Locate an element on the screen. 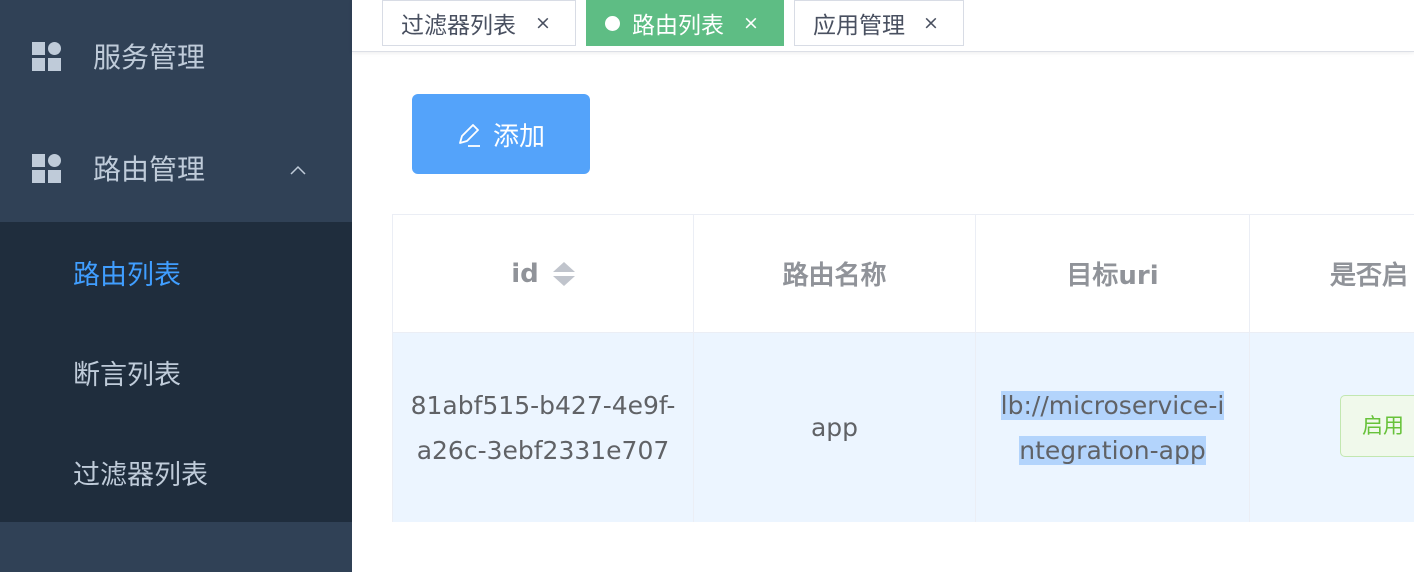 This screenshot has width=1414, height=572. add-button: 添加 is located at coordinates (501, 134).